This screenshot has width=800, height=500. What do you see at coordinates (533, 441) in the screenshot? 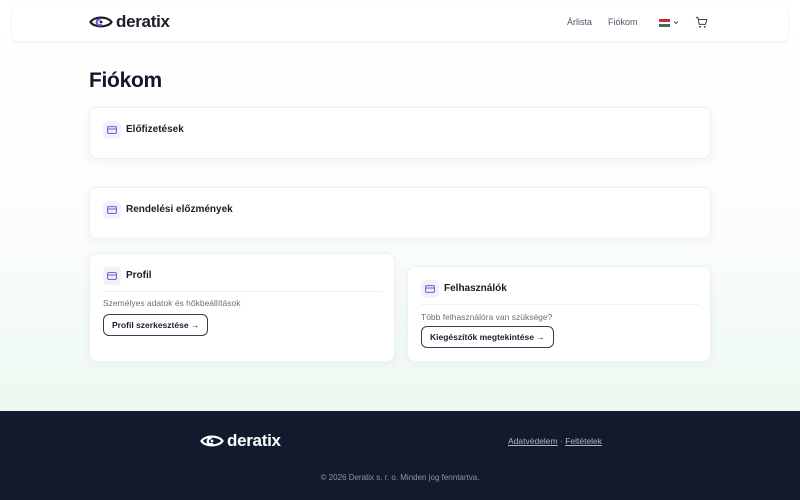
I see `privacy-link: Adatvédelem` at bounding box center [533, 441].